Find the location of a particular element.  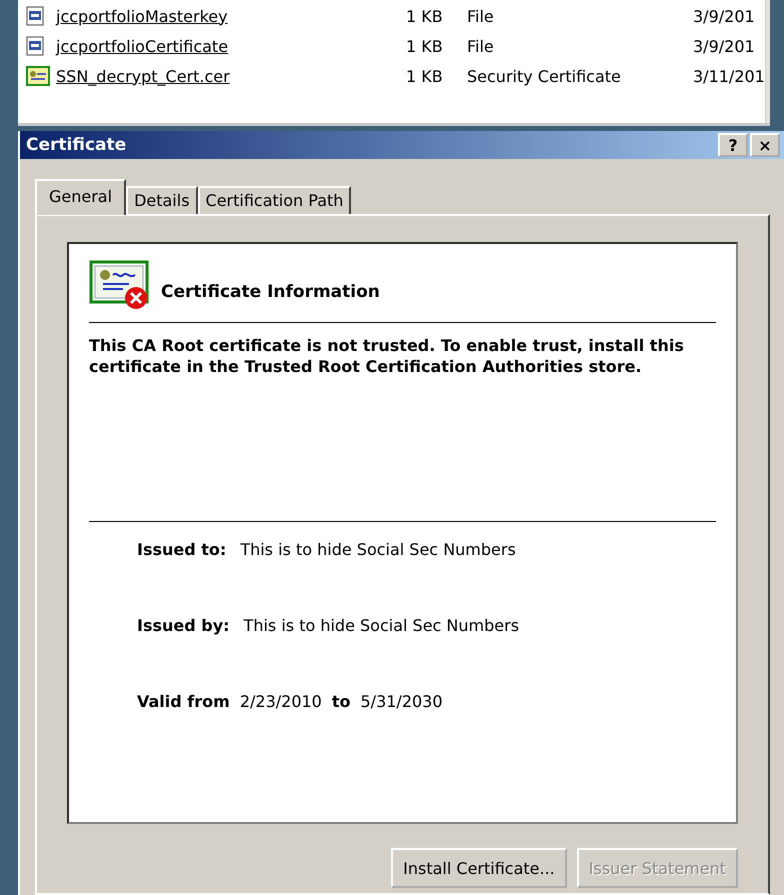

tab: Details is located at coordinates (162, 200).